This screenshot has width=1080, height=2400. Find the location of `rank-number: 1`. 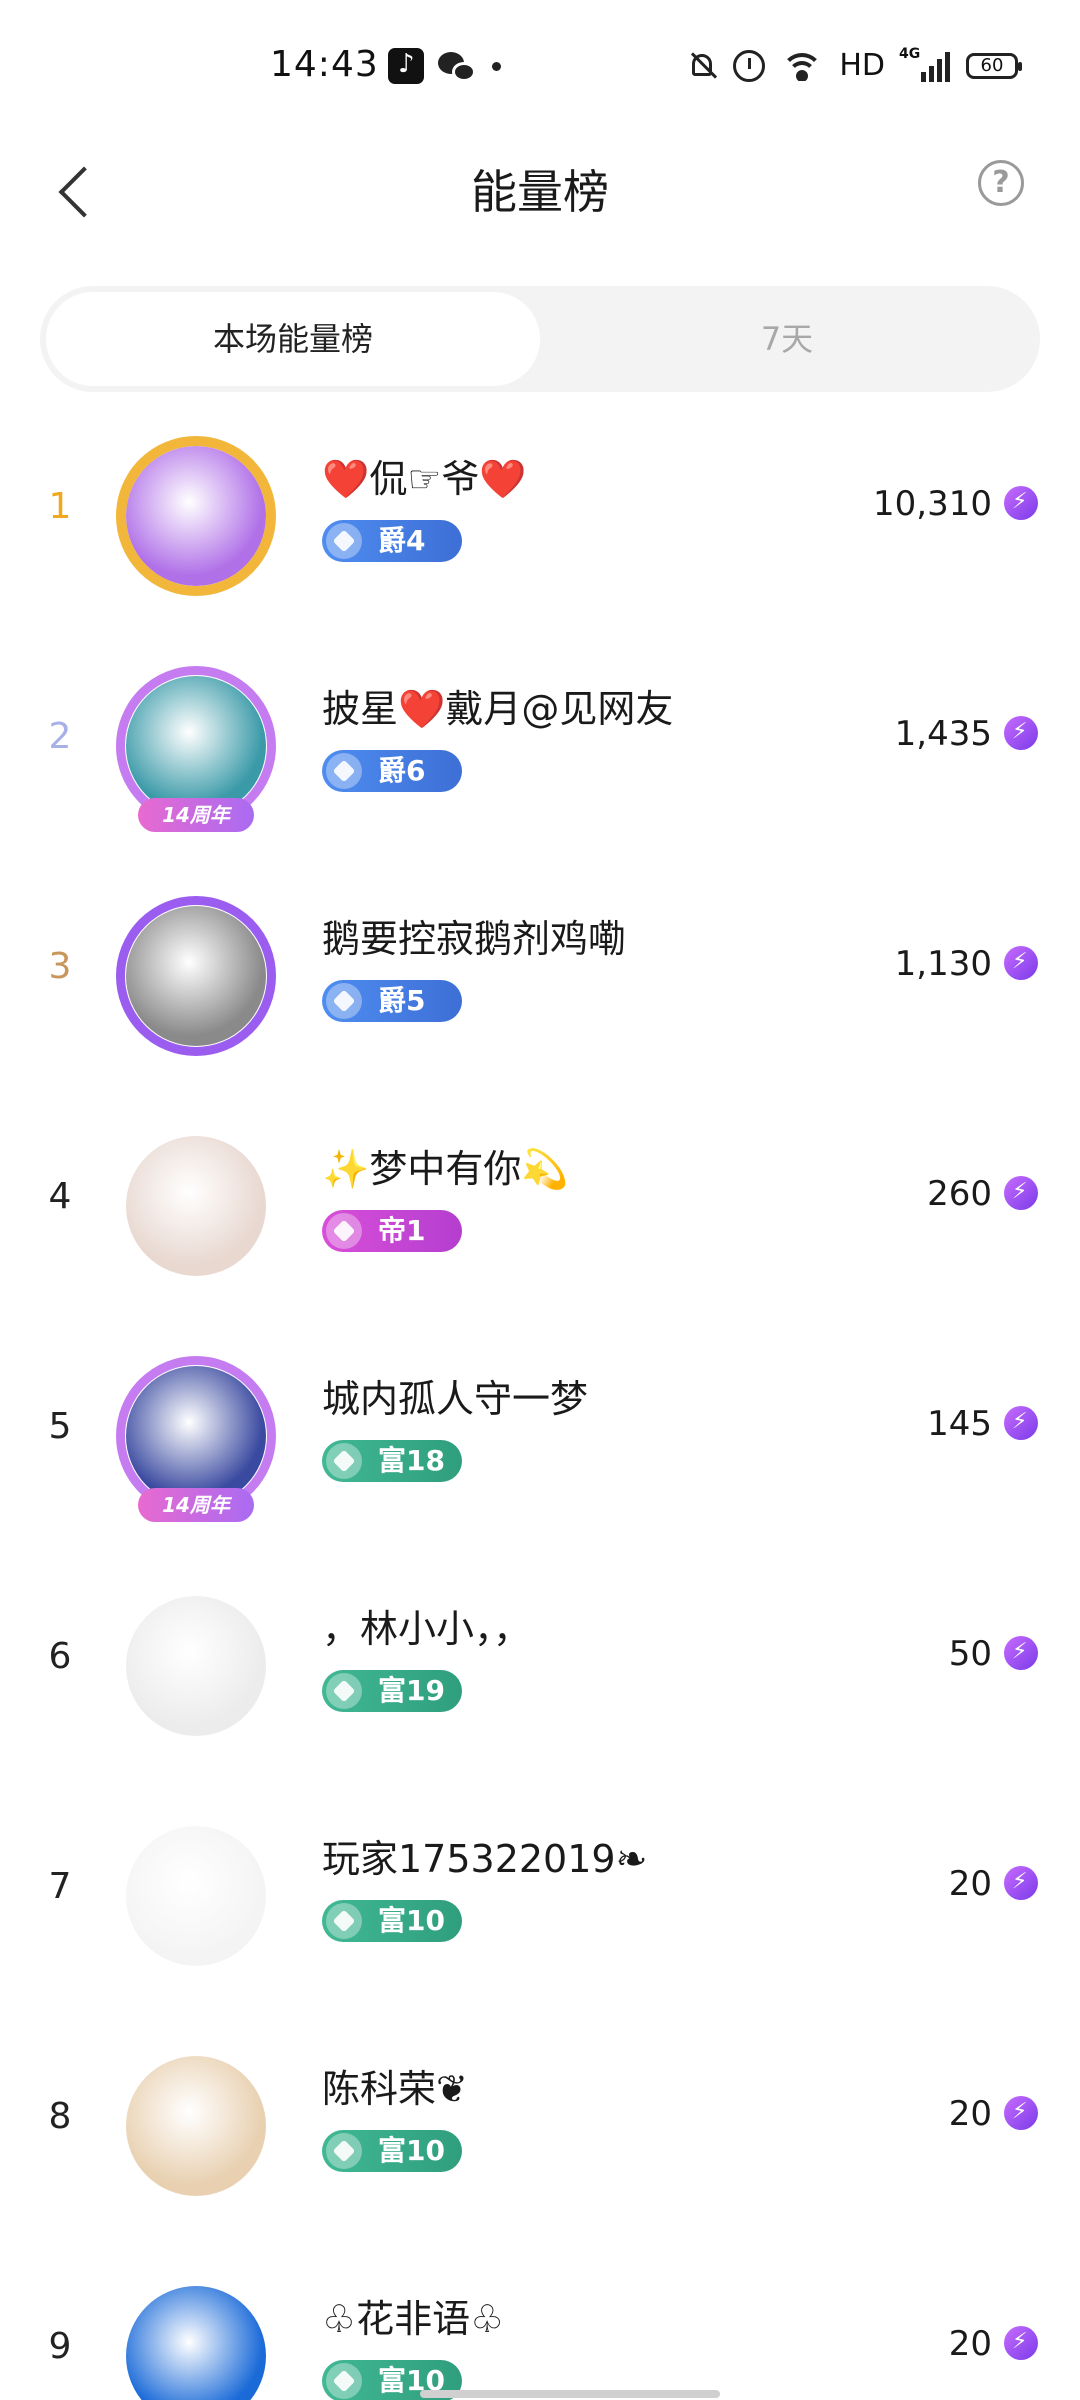

rank-number: 1 is located at coordinates (60, 506).